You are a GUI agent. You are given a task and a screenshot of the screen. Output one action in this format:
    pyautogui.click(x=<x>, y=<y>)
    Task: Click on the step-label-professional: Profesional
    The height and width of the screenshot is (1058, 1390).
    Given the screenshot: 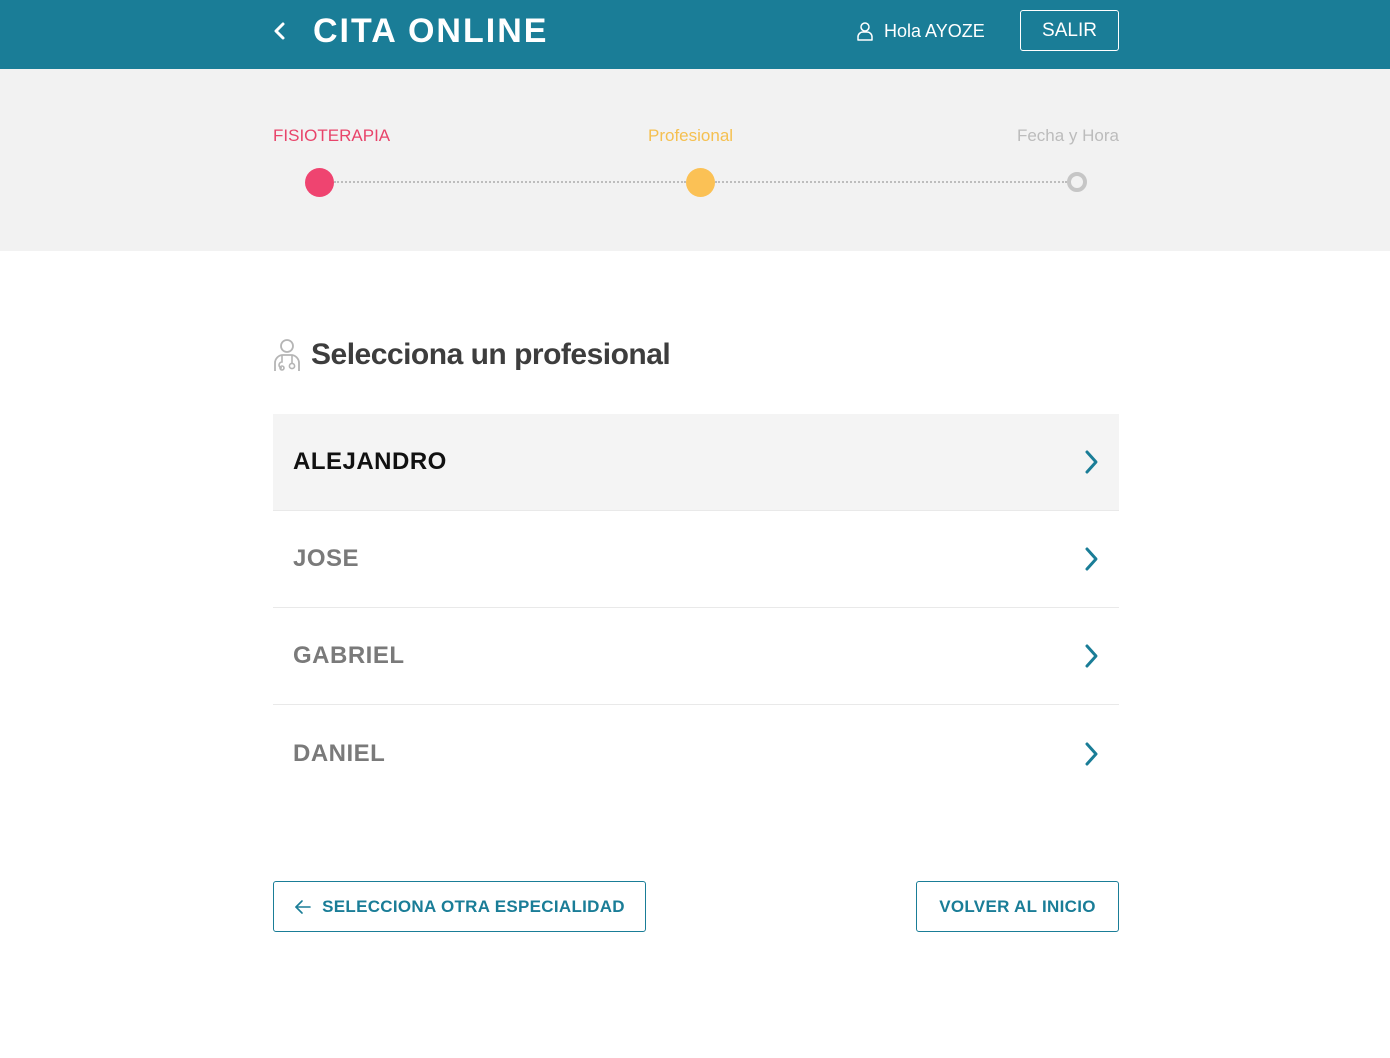 What is the action you would take?
    pyautogui.click(x=691, y=135)
    